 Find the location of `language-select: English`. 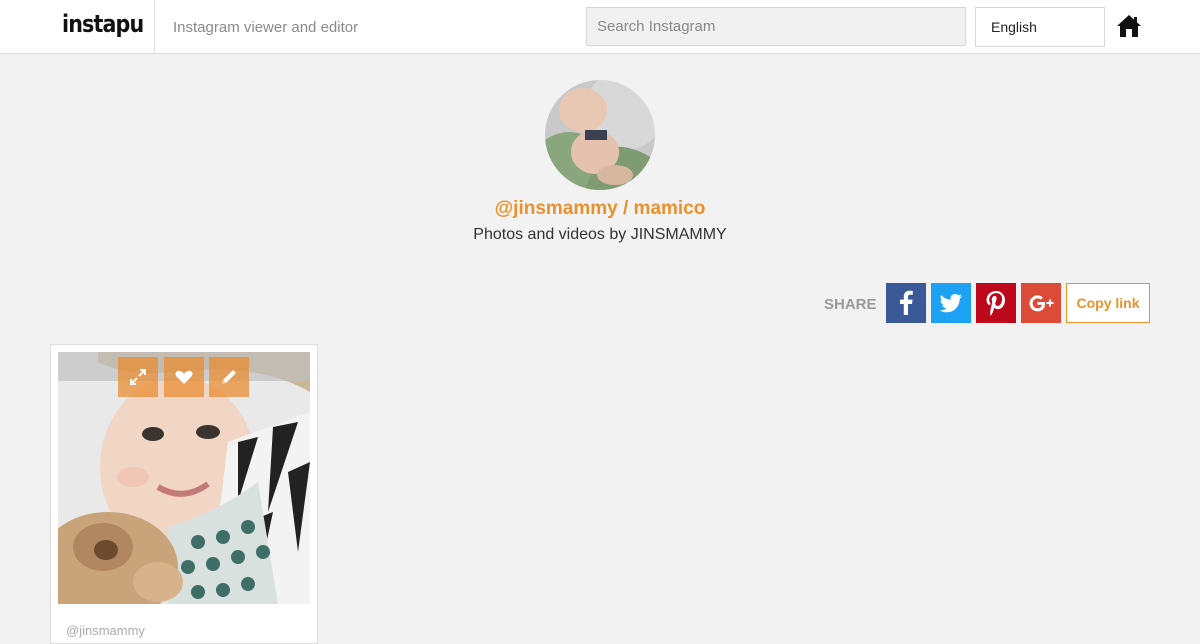

language-select: English is located at coordinates (1040, 27).